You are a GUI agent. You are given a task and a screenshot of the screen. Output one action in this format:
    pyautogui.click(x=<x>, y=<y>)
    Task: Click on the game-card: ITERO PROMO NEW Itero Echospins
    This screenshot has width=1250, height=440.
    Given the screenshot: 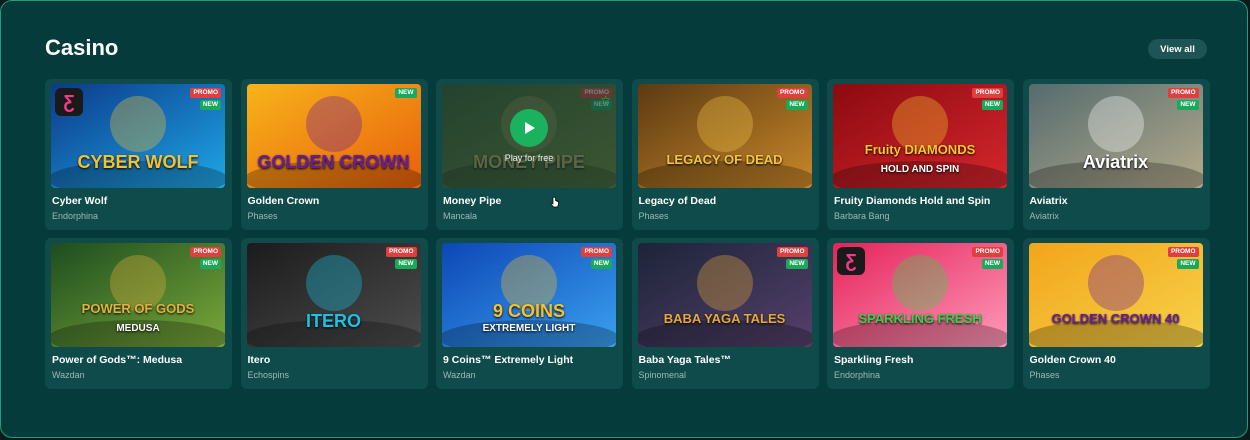 What is the action you would take?
    pyautogui.click(x=334, y=313)
    